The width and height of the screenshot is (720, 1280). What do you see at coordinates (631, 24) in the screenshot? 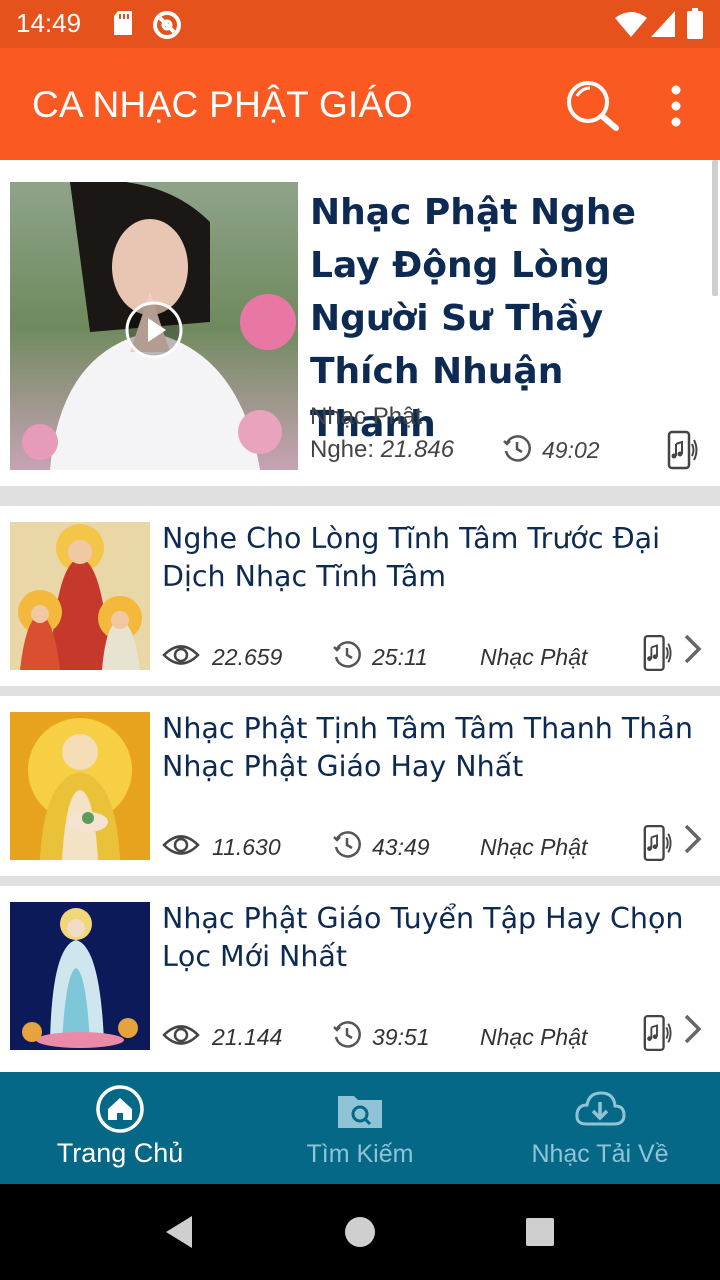
I see `wifi-icon` at bounding box center [631, 24].